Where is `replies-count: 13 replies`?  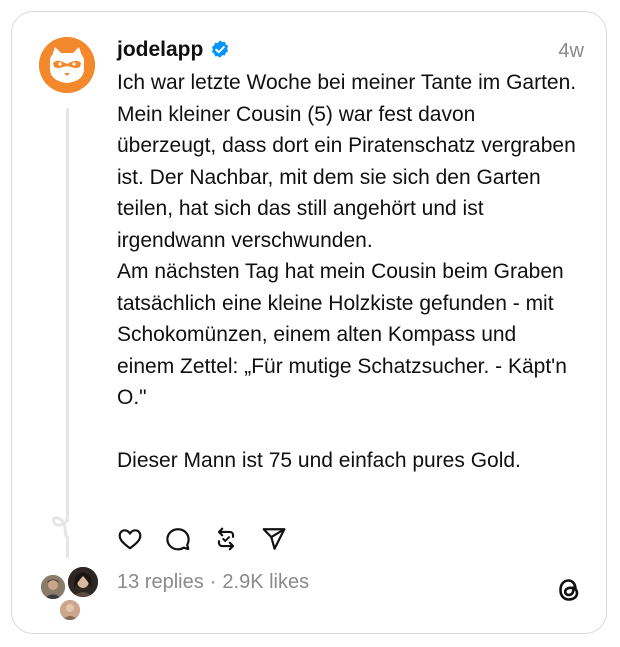 replies-count: 13 replies is located at coordinates (160, 582).